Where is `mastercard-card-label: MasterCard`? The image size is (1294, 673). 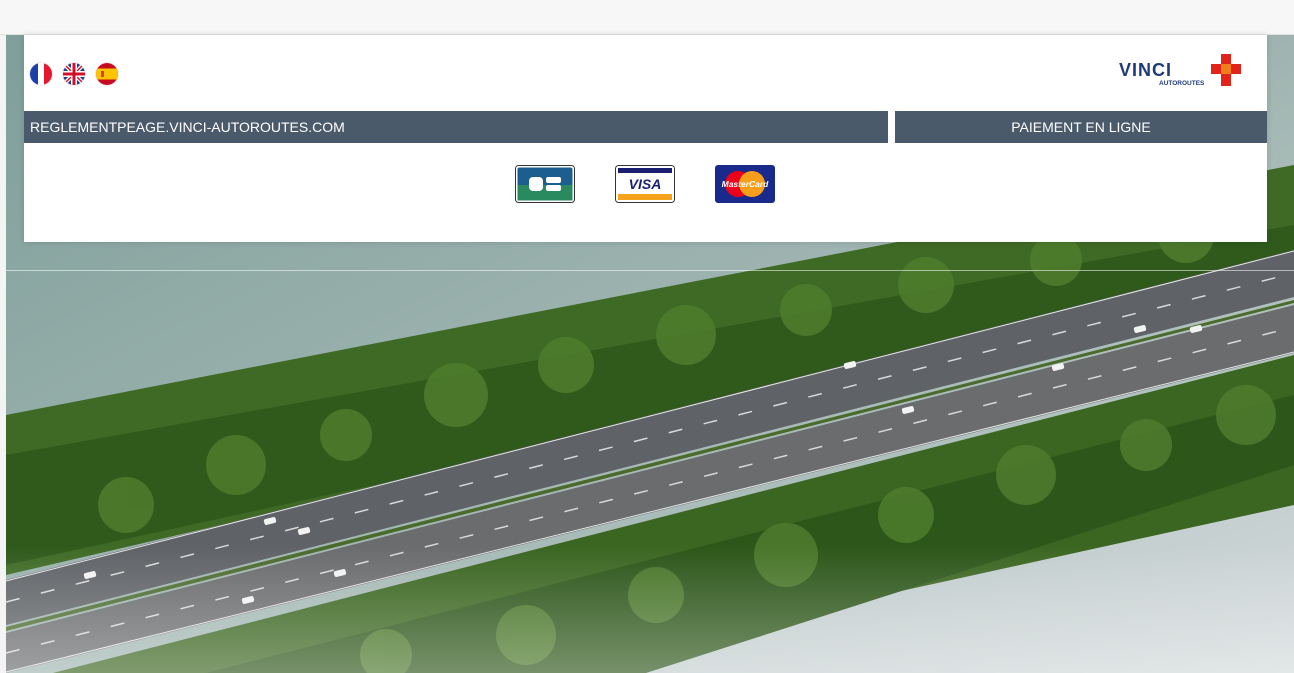 mastercard-card-label: MasterCard is located at coordinates (746, 184).